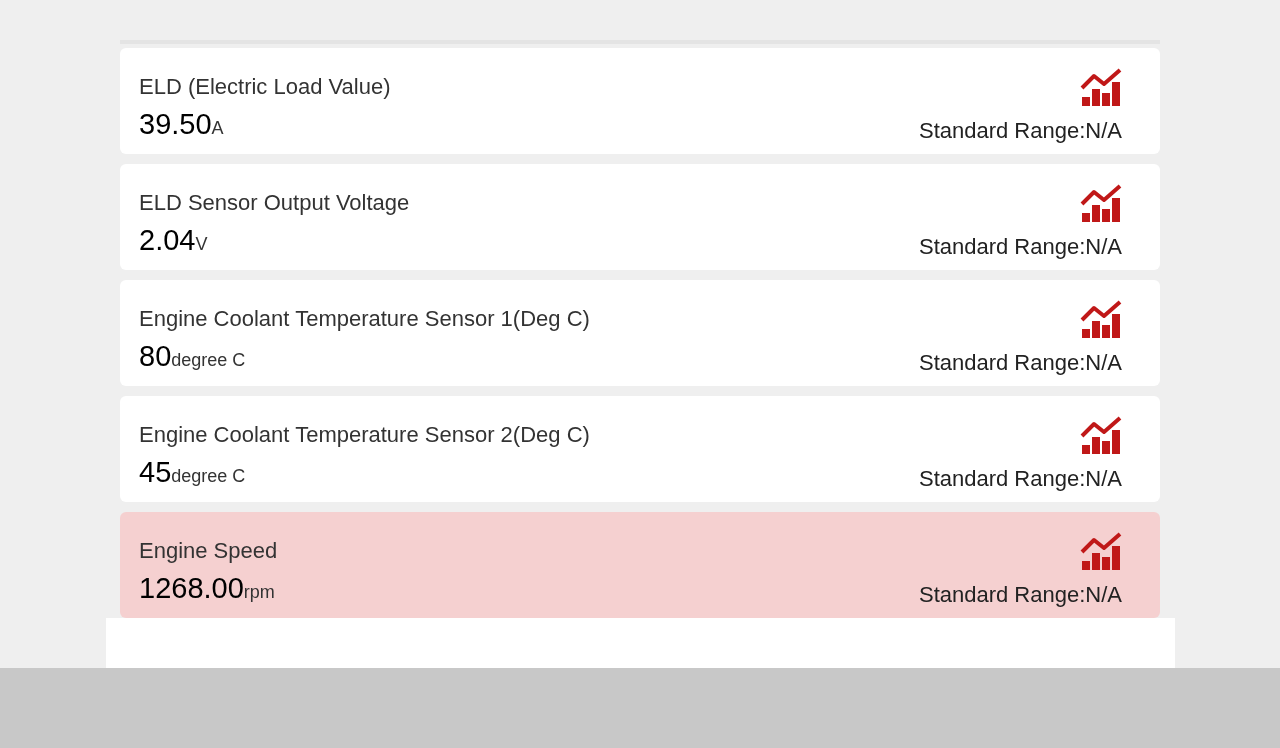 Image resolution: width=1280 pixels, height=748 pixels. What do you see at coordinates (167, 240) in the screenshot?
I see `parameter-value: 2.04` at bounding box center [167, 240].